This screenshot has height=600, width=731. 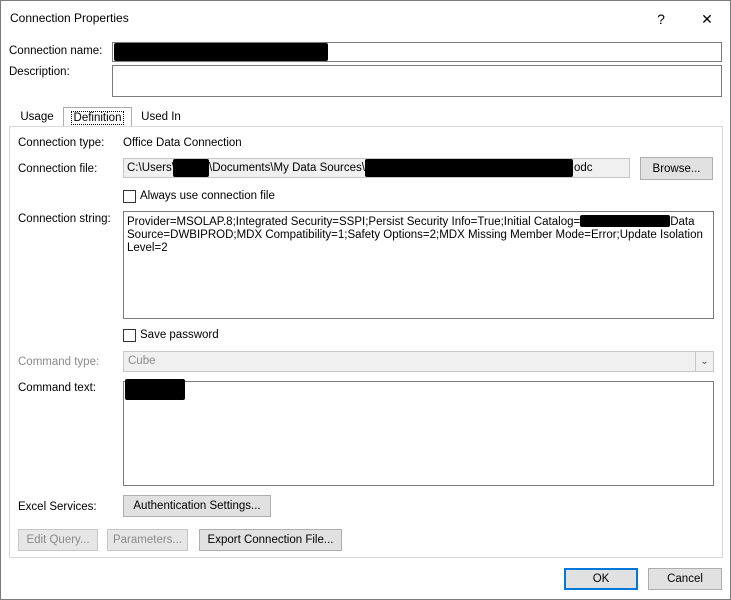 What do you see at coordinates (661, 19) in the screenshot?
I see `help-icon: ?` at bounding box center [661, 19].